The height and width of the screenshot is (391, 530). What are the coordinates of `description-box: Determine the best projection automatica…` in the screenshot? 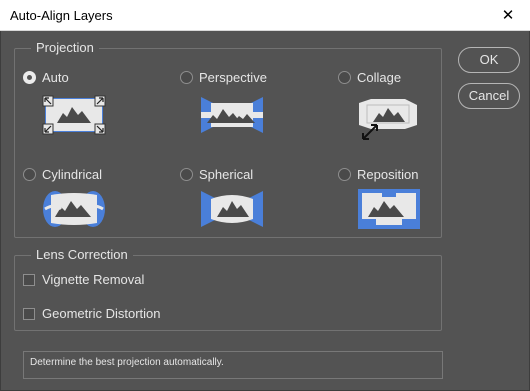 It's located at (233, 365).